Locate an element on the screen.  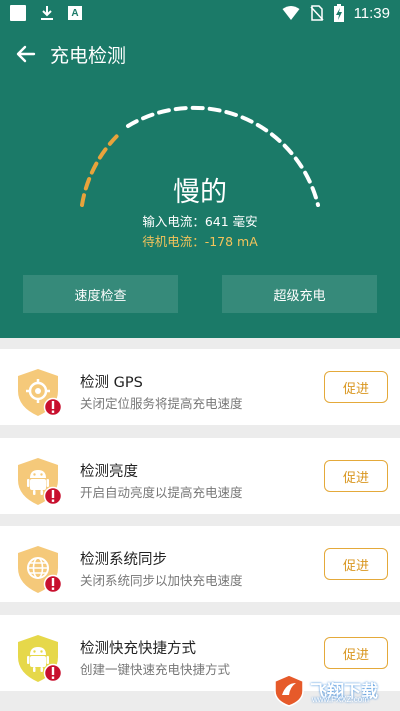
check-card-gps: 检测 GPS 关闭定位服务将提高充电速度 促进 is located at coordinates (200, 387).